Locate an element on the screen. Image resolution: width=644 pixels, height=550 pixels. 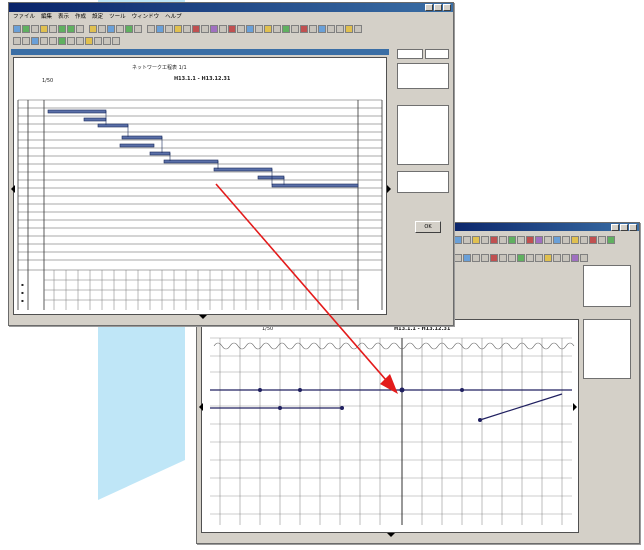
menu-item: 表示 is located at coordinates (63, 17).